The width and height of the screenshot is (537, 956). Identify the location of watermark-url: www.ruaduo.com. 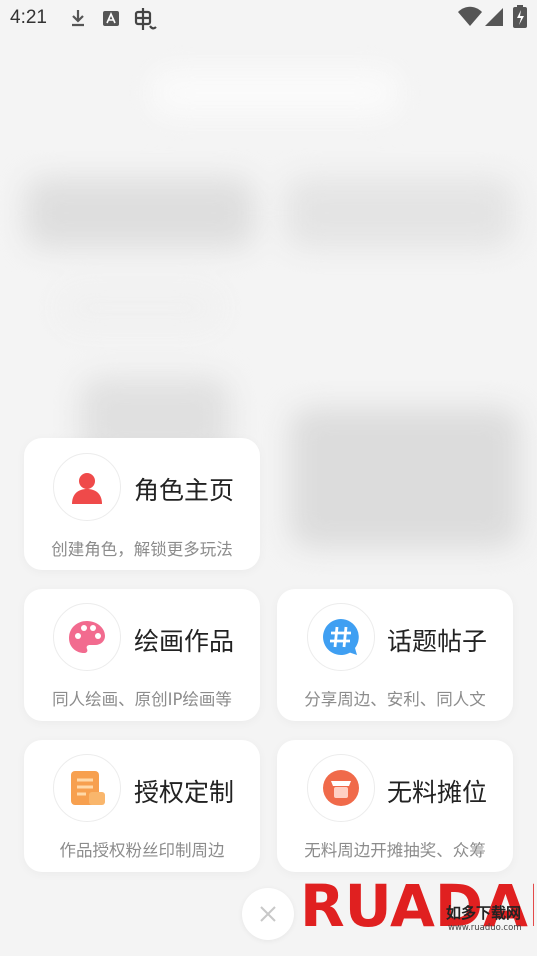
(485, 928).